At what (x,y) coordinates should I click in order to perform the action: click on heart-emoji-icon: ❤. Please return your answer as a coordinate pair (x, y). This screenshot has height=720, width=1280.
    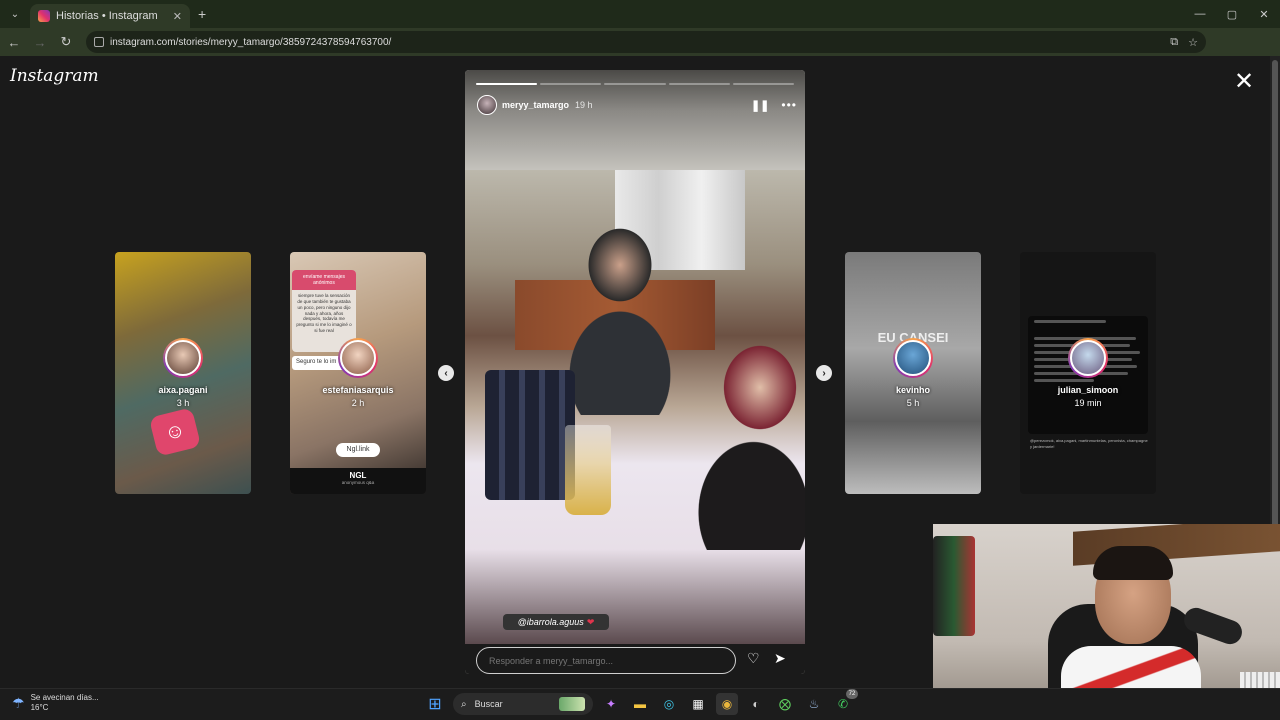
    Looking at the image, I should click on (590, 621).